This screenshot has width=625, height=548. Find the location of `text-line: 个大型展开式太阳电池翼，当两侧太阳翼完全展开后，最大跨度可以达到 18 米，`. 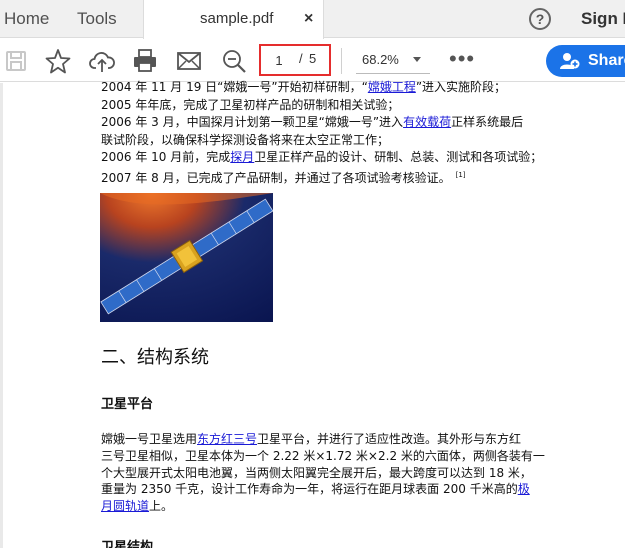

text-line: 个大型展开式太阳电池翼，当两侧太阳翼完全展开后，最大跨度可以达到 18 米， is located at coordinates (316, 473).